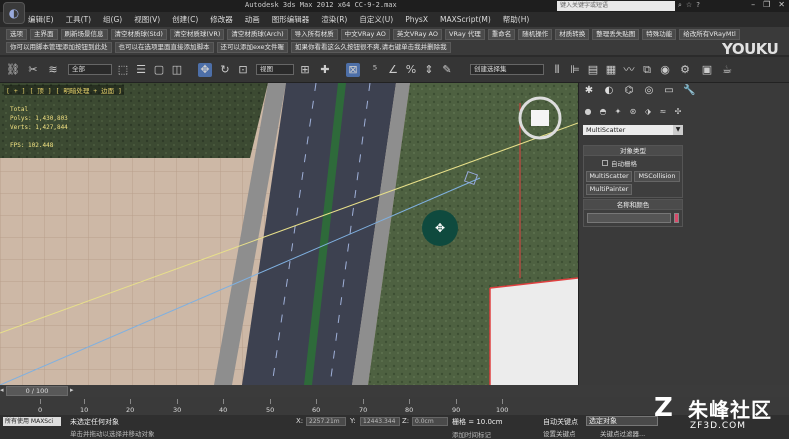 The image size is (789, 439). Describe the element at coordinates (633, 112) in the screenshot. I see `cameras-icon: ⊛` at that location.